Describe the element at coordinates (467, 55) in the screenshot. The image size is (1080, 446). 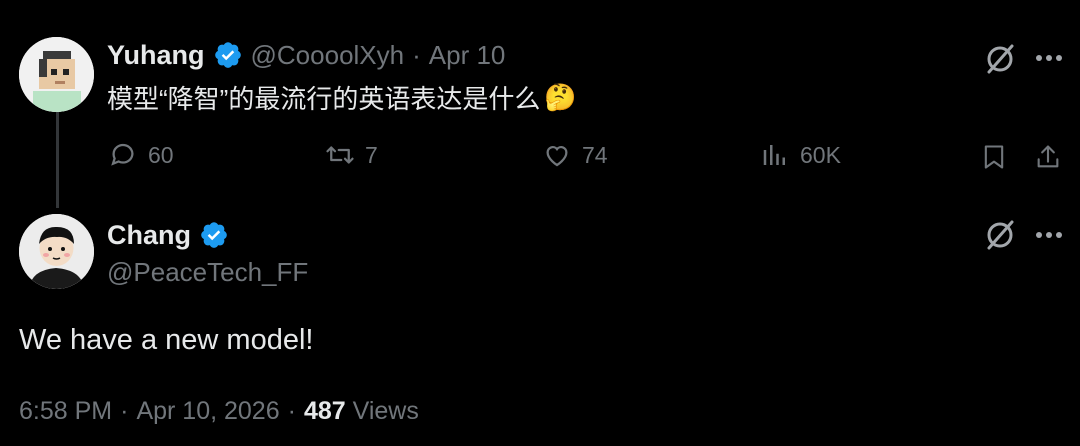
I see `parent-date: Apr 10` at that location.